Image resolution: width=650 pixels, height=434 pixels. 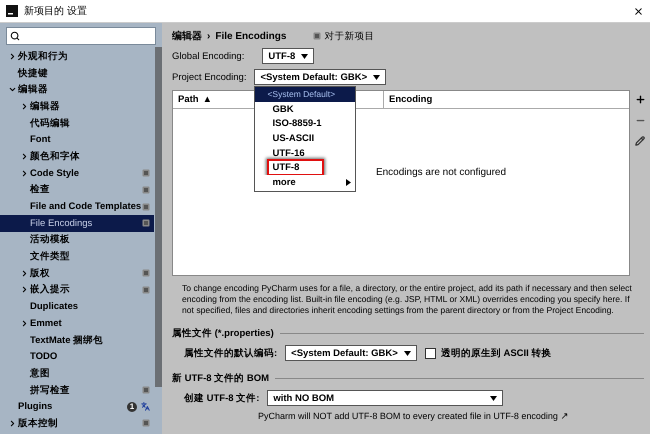 I want to click on properties-encoding-dropdown: <System Default: GBK>, so click(x=351, y=353).